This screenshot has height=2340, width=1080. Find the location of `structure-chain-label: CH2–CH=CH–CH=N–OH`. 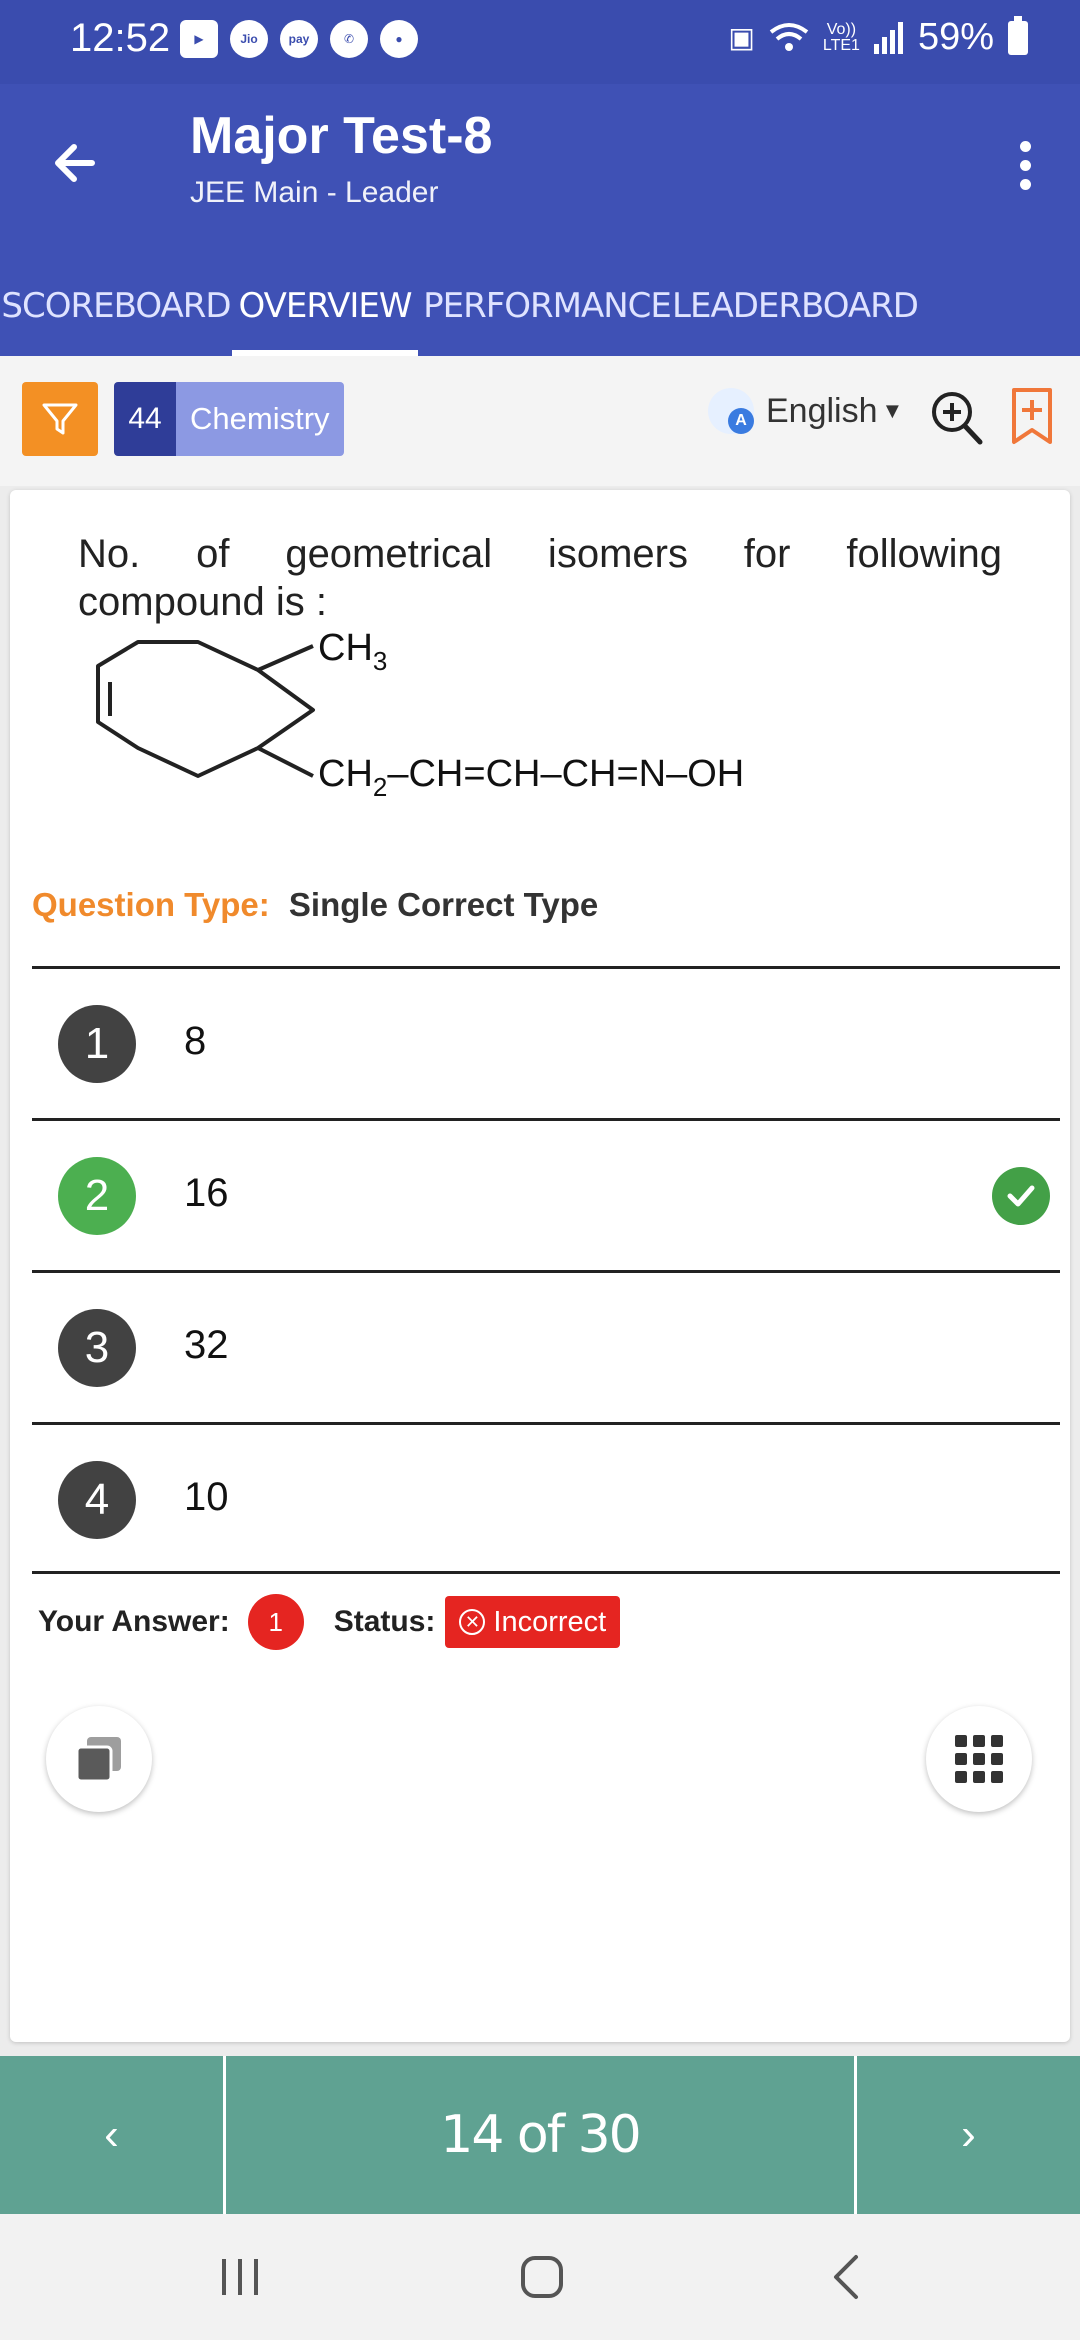

structure-chain-label: CH2–CH=CH–CH=N–OH is located at coordinates (531, 777).